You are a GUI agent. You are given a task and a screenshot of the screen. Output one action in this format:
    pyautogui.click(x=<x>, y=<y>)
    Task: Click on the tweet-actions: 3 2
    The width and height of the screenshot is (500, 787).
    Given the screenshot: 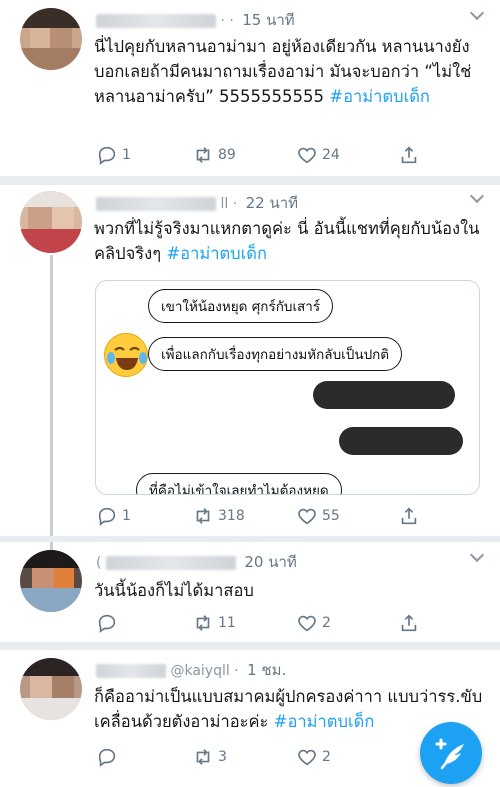 What is the action you would take?
    pyautogui.click(x=268, y=757)
    